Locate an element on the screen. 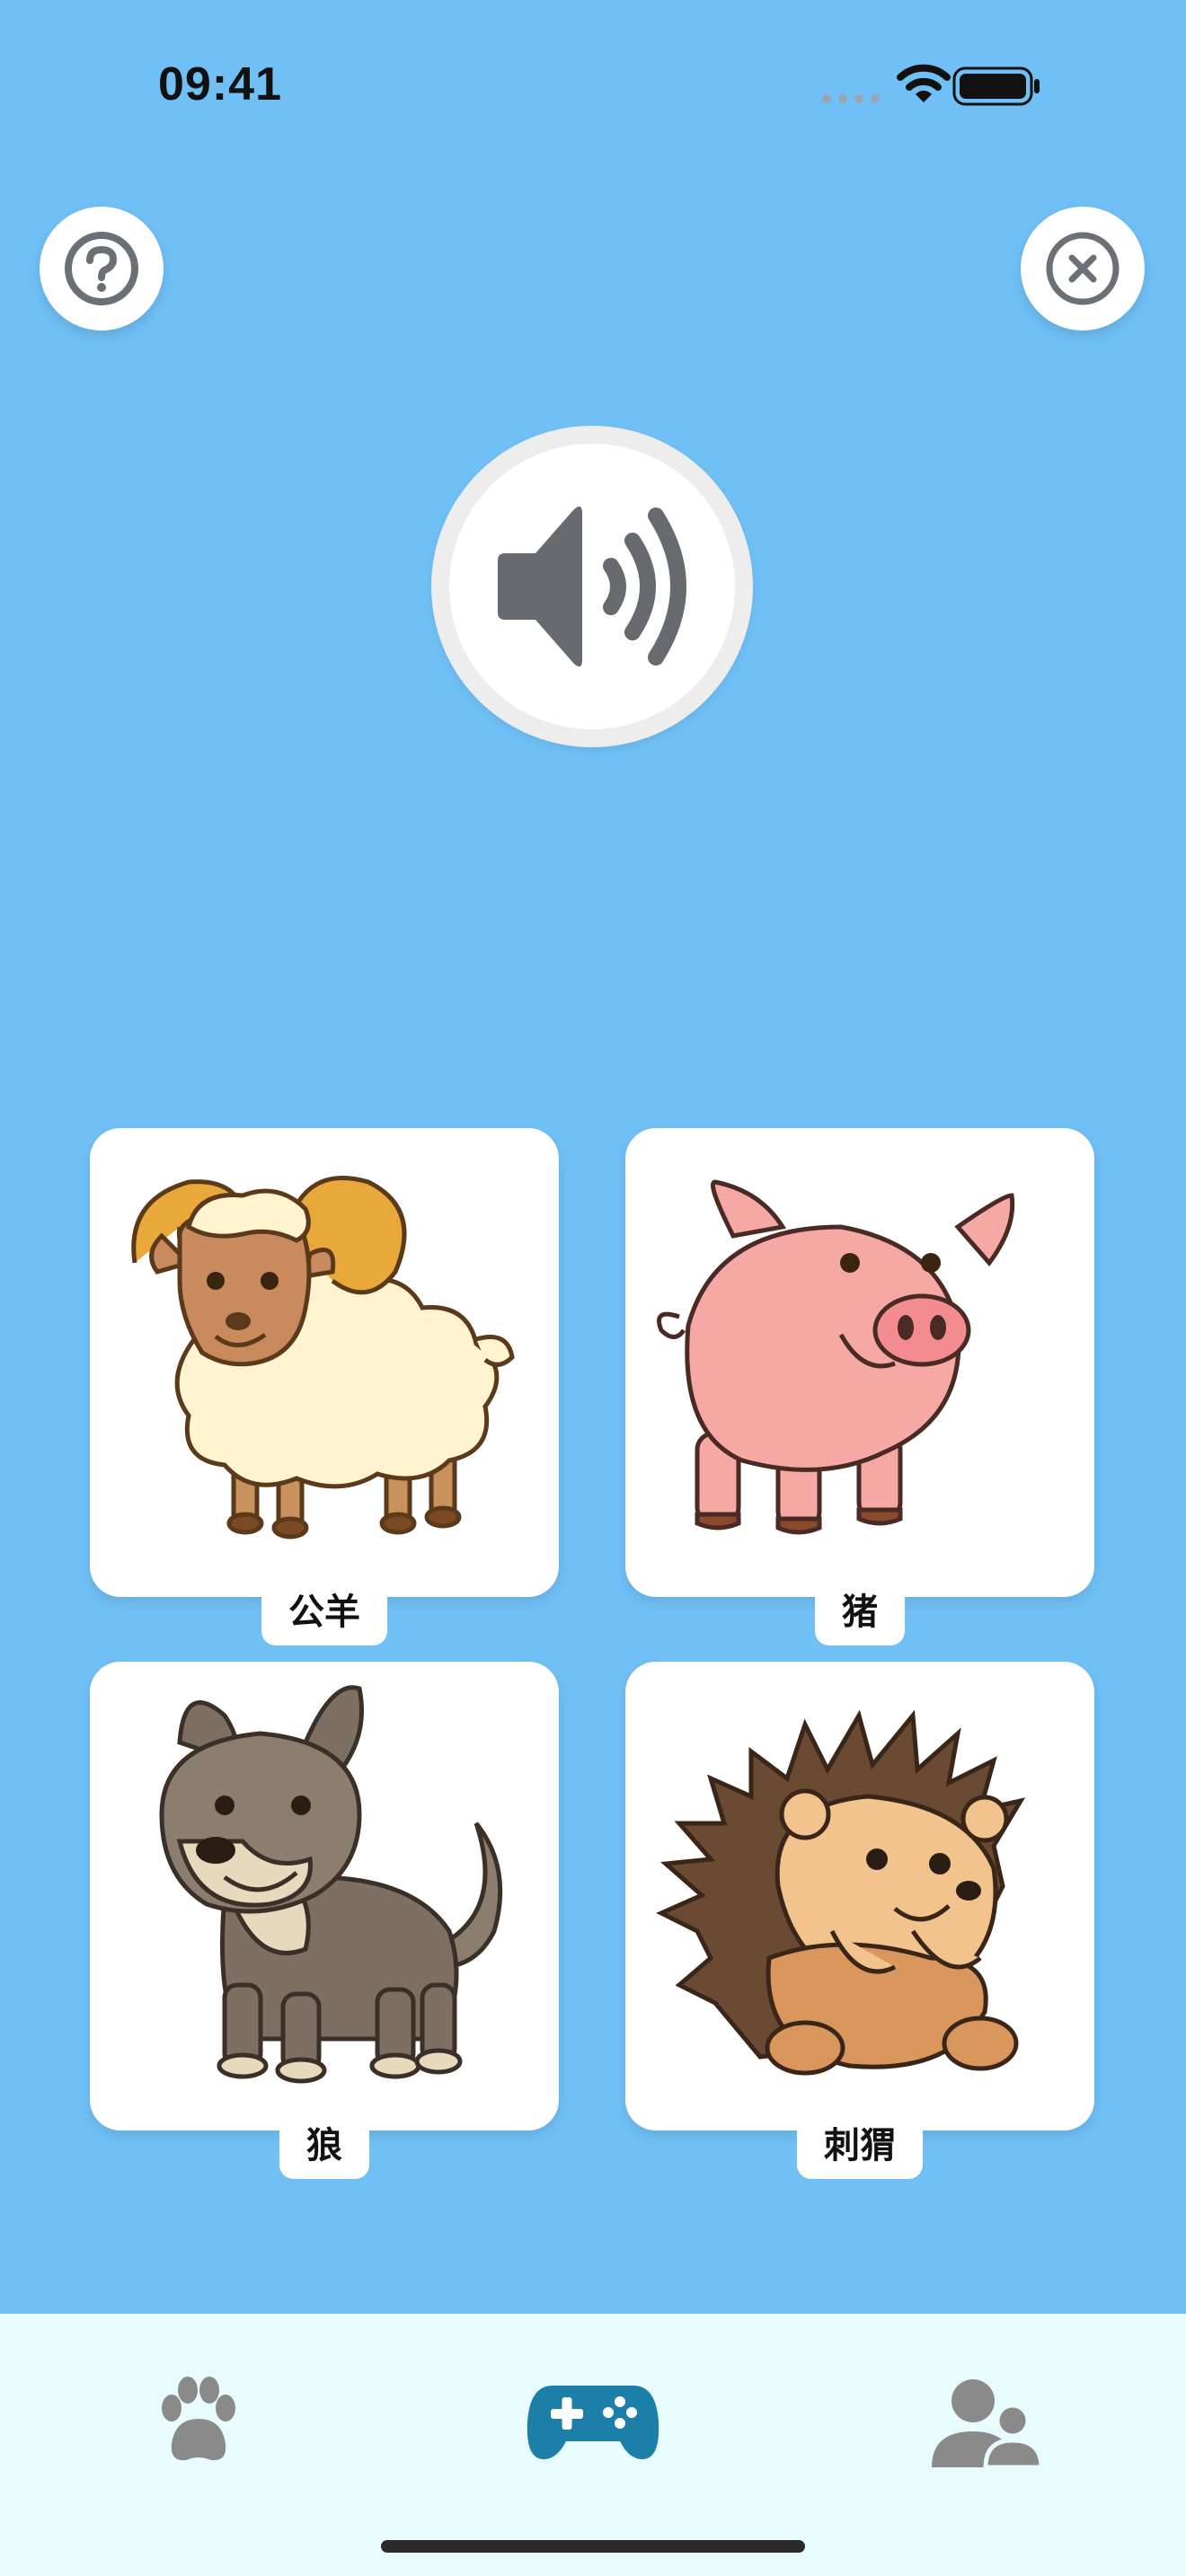 This screenshot has height=2576, width=1186. answer-card-ram: 公羊 is located at coordinates (324, 1386).